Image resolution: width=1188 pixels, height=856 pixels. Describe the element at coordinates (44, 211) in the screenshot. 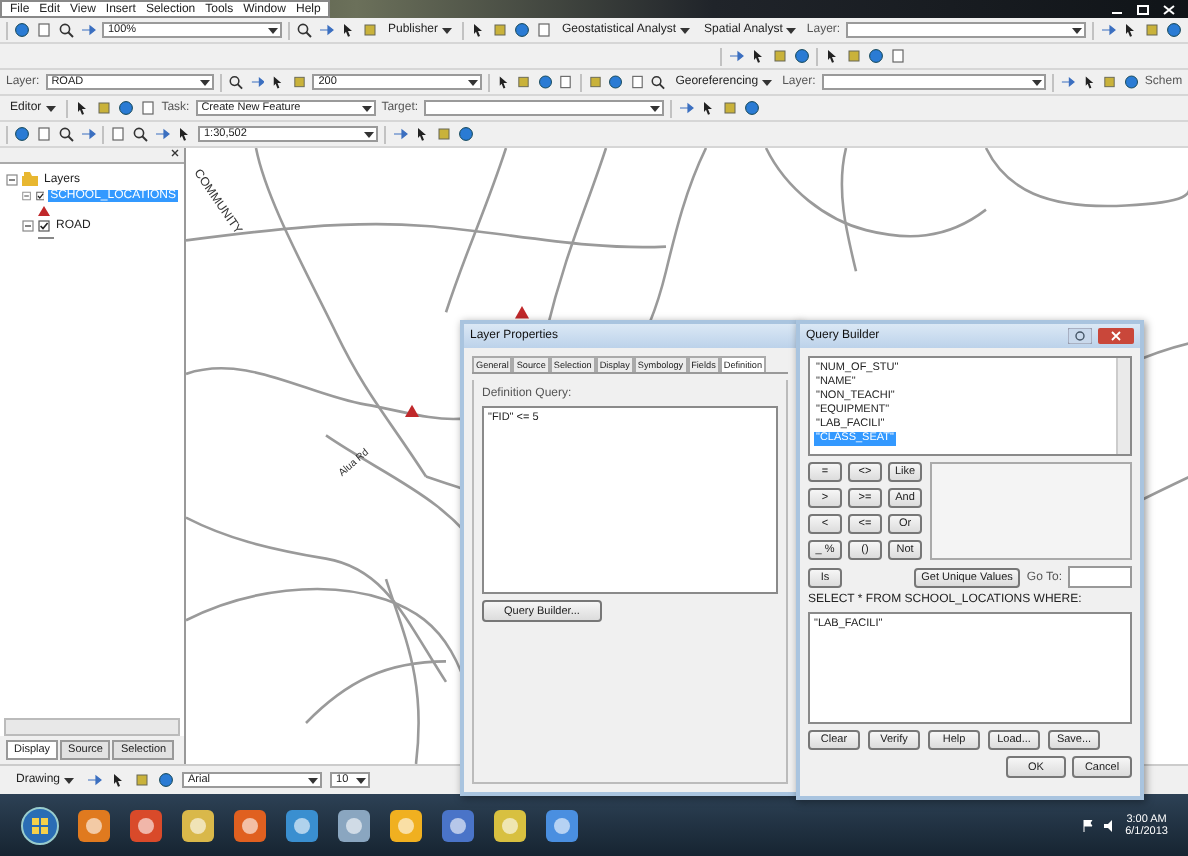

I see `triangle-symbol-icon` at that location.